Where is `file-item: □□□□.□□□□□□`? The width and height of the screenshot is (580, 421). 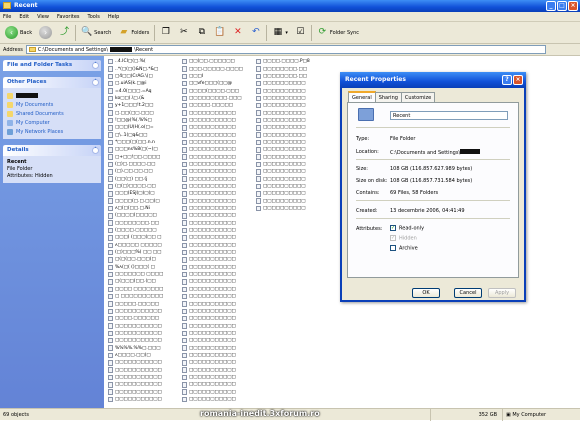
file-item: □□□□.□□□□□□ is located at coordinates (144, 318).